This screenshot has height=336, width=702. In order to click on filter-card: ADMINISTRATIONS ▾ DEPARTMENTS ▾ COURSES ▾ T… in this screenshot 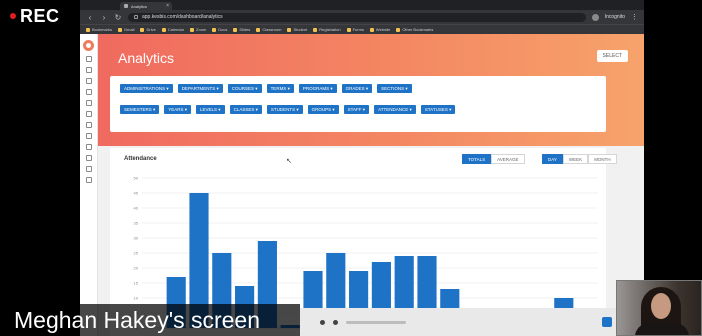, I will do `click(358, 104)`.